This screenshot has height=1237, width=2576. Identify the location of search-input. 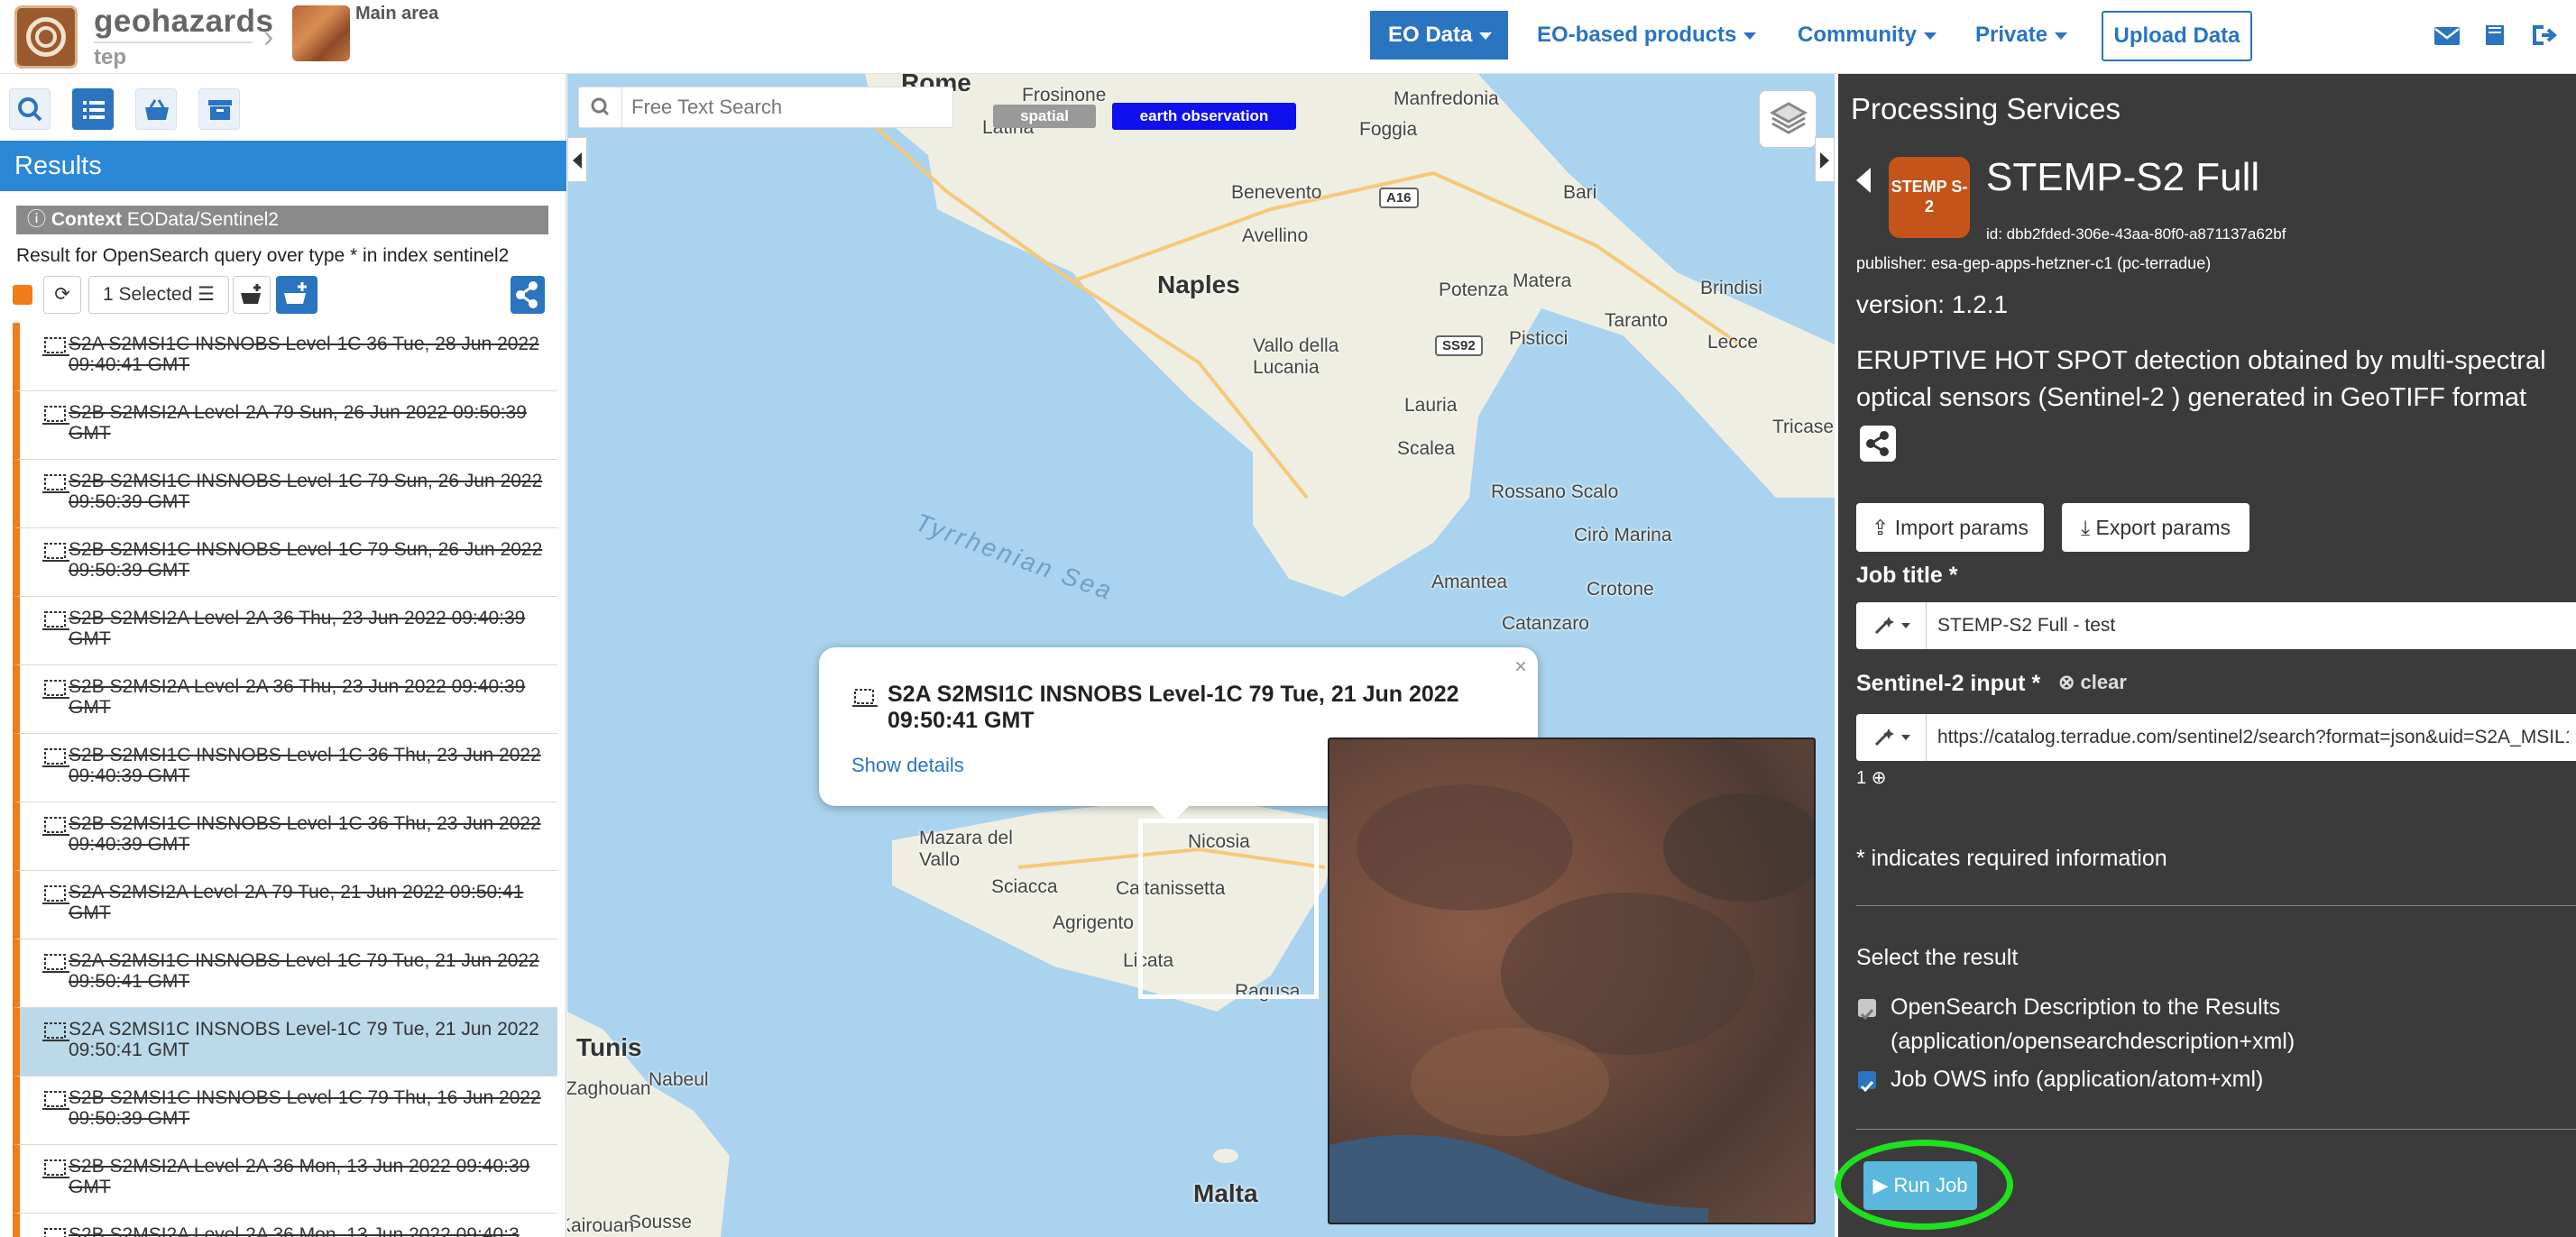
(789, 107).